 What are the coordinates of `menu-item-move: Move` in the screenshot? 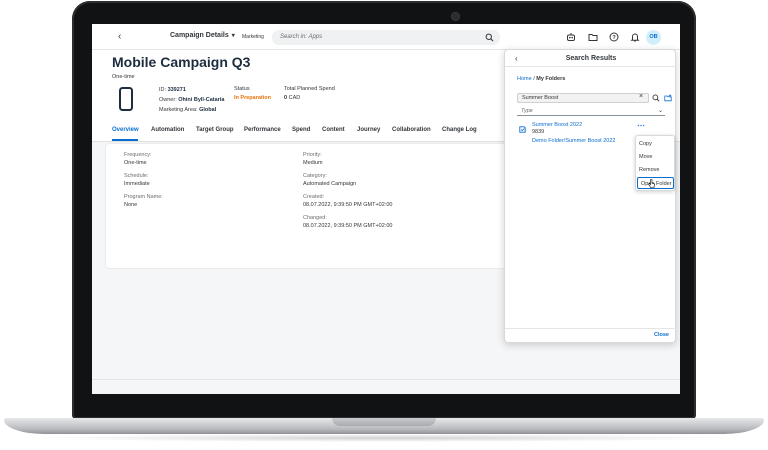 It's located at (655, 157).